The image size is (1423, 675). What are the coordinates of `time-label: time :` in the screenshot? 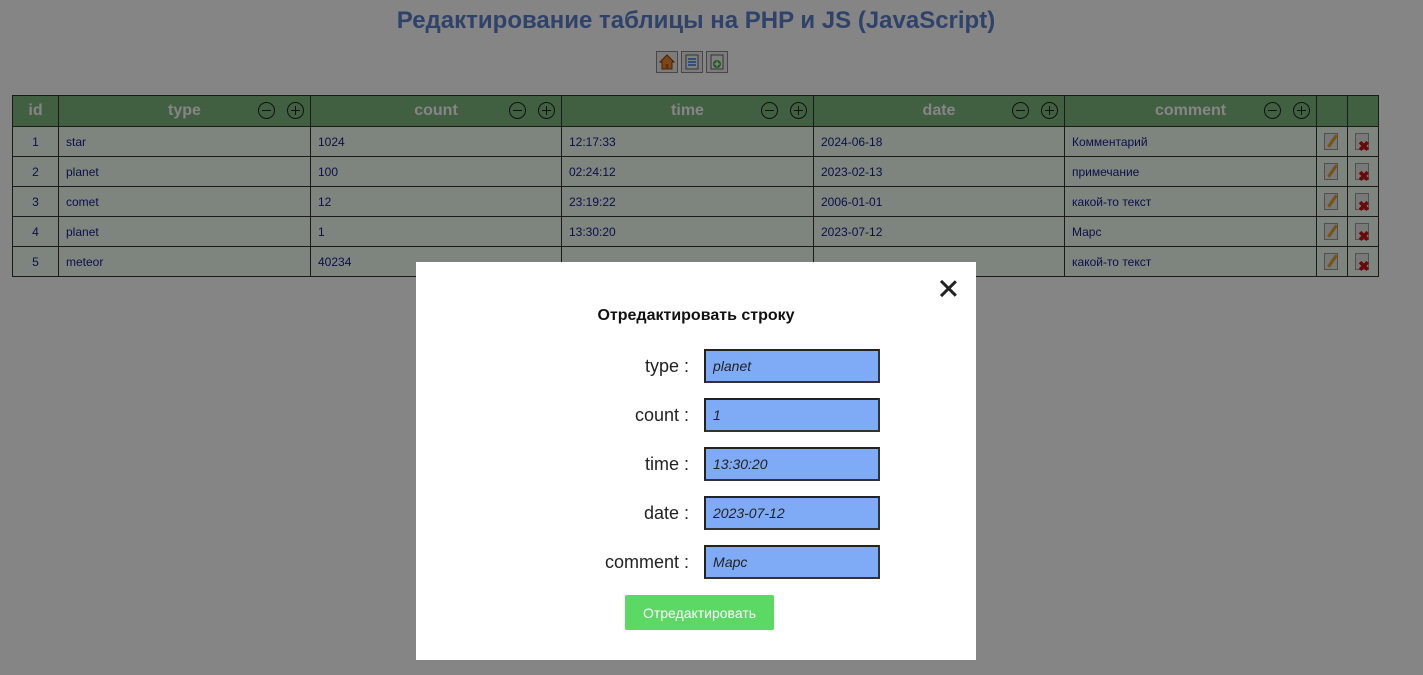 It's located at (666, 464).